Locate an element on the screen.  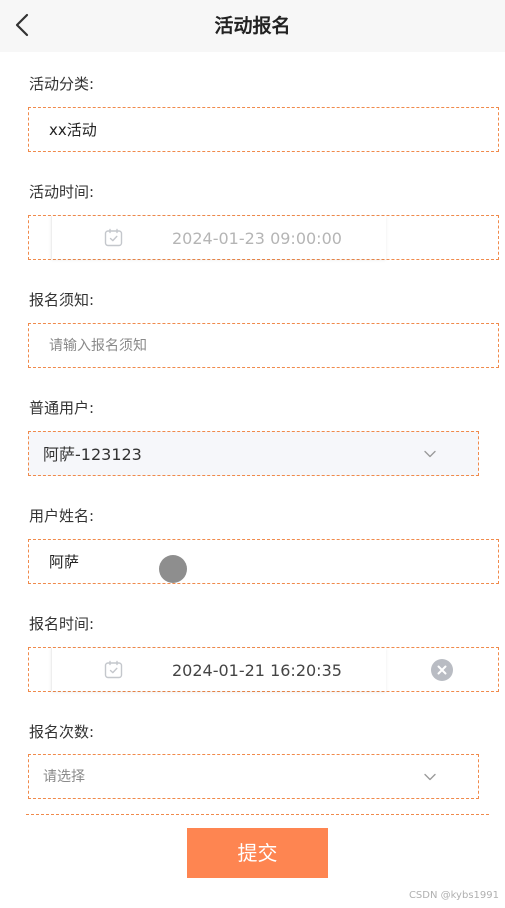
user-name-label: 用户姓名: is located at coordinates (62, 516).